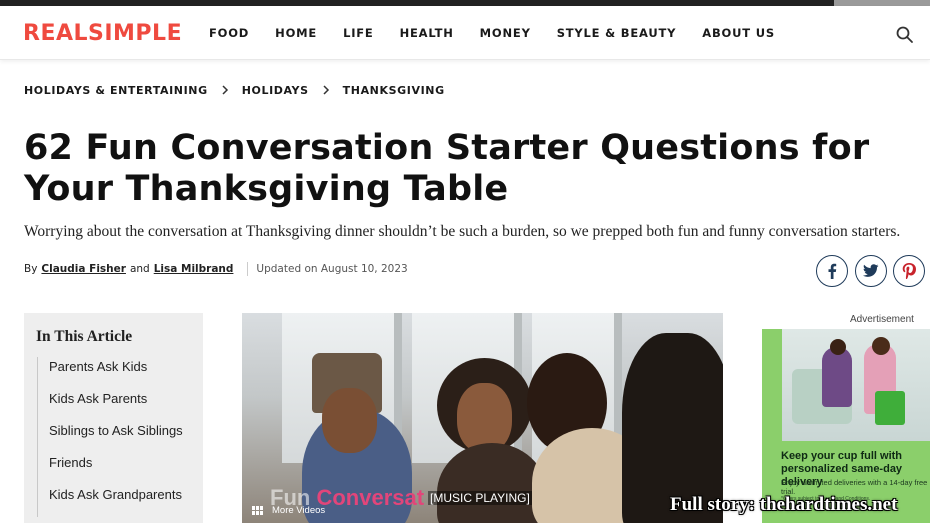 The height and width of the screenshot is (523, 930). I want to click on breadcrumb-holidays: HOLIDAYS, so click(275, 90).